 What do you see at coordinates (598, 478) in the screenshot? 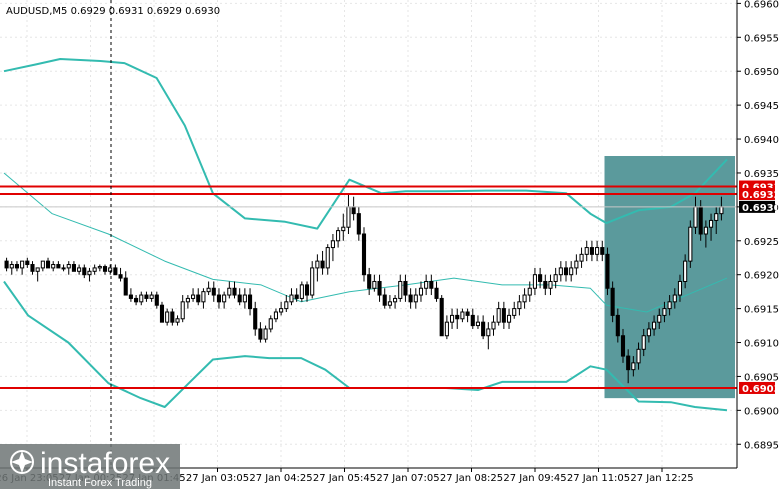
I see `x-tick-label: 27 Jan 11:05` at bounding box center [598, 478].